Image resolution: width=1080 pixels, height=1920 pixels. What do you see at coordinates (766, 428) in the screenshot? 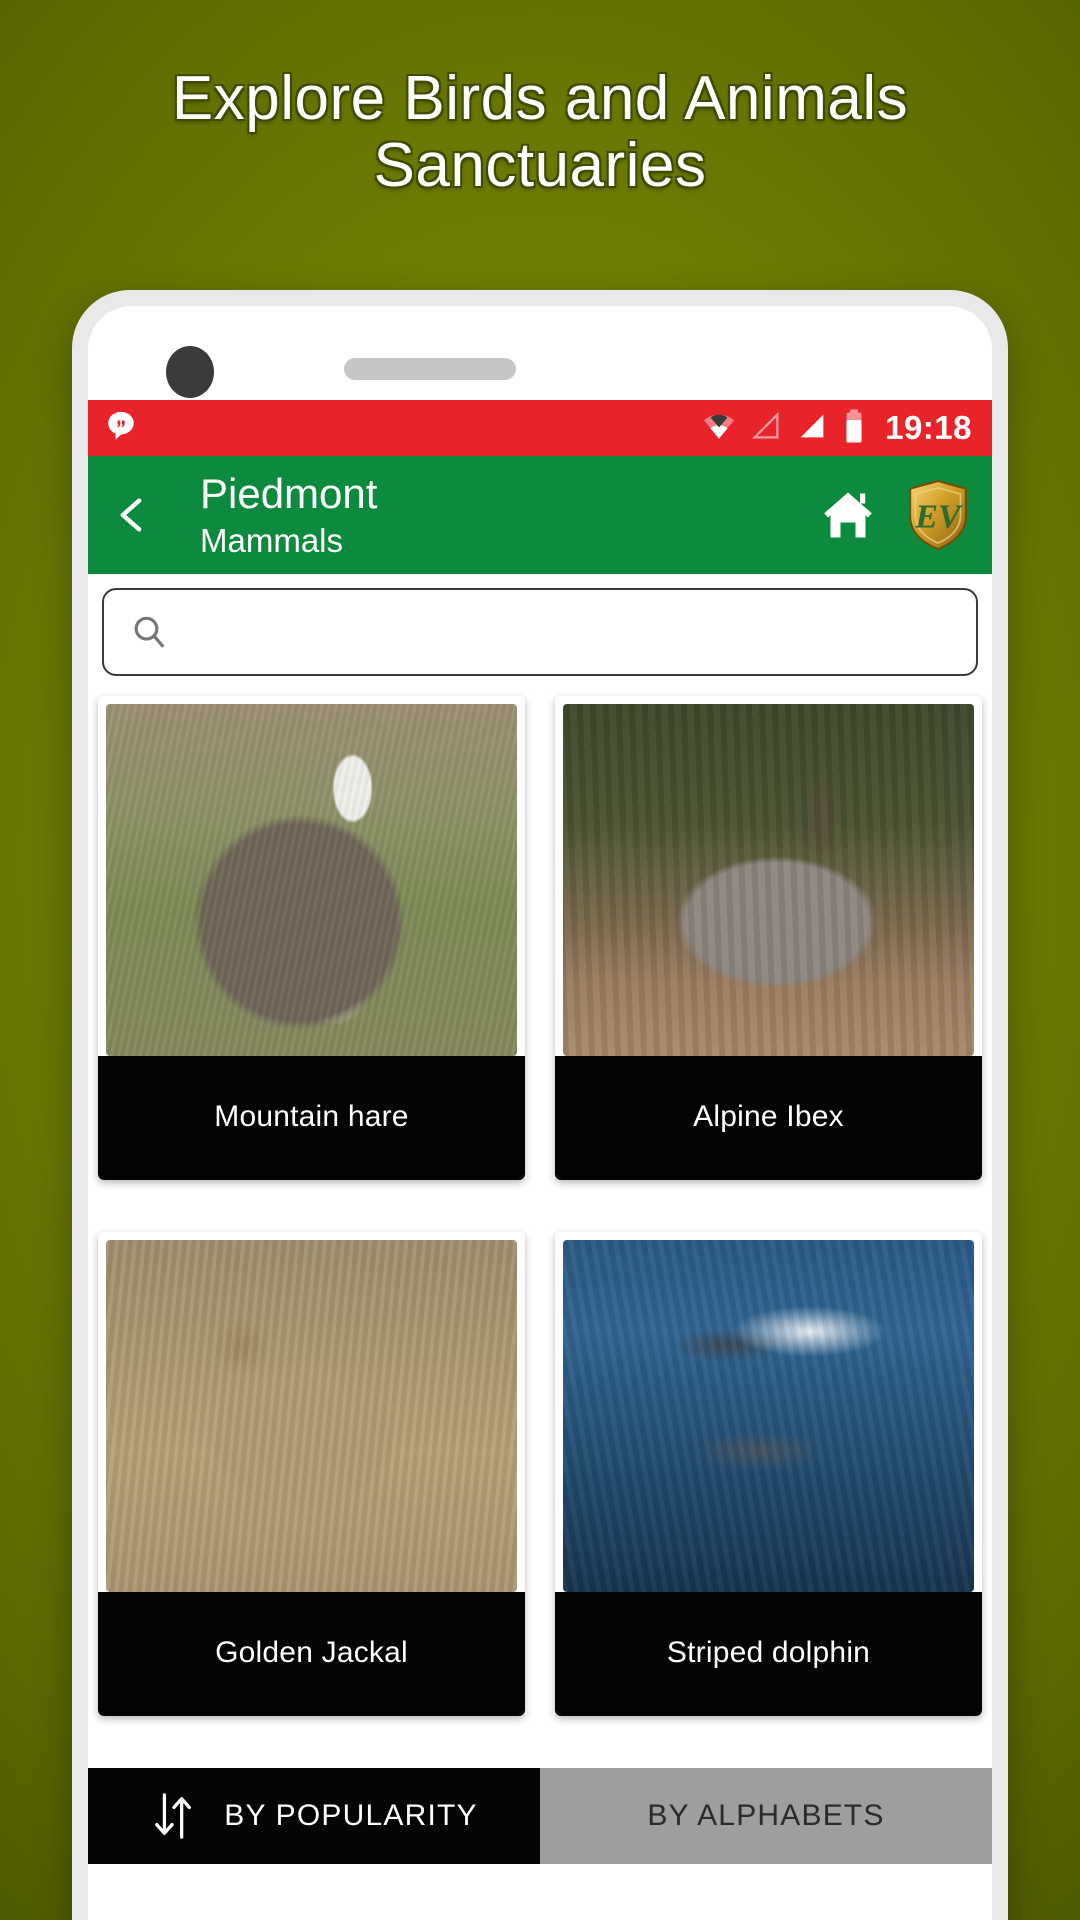
I see `signal-empty-icon` at bounding box center [766, 428].